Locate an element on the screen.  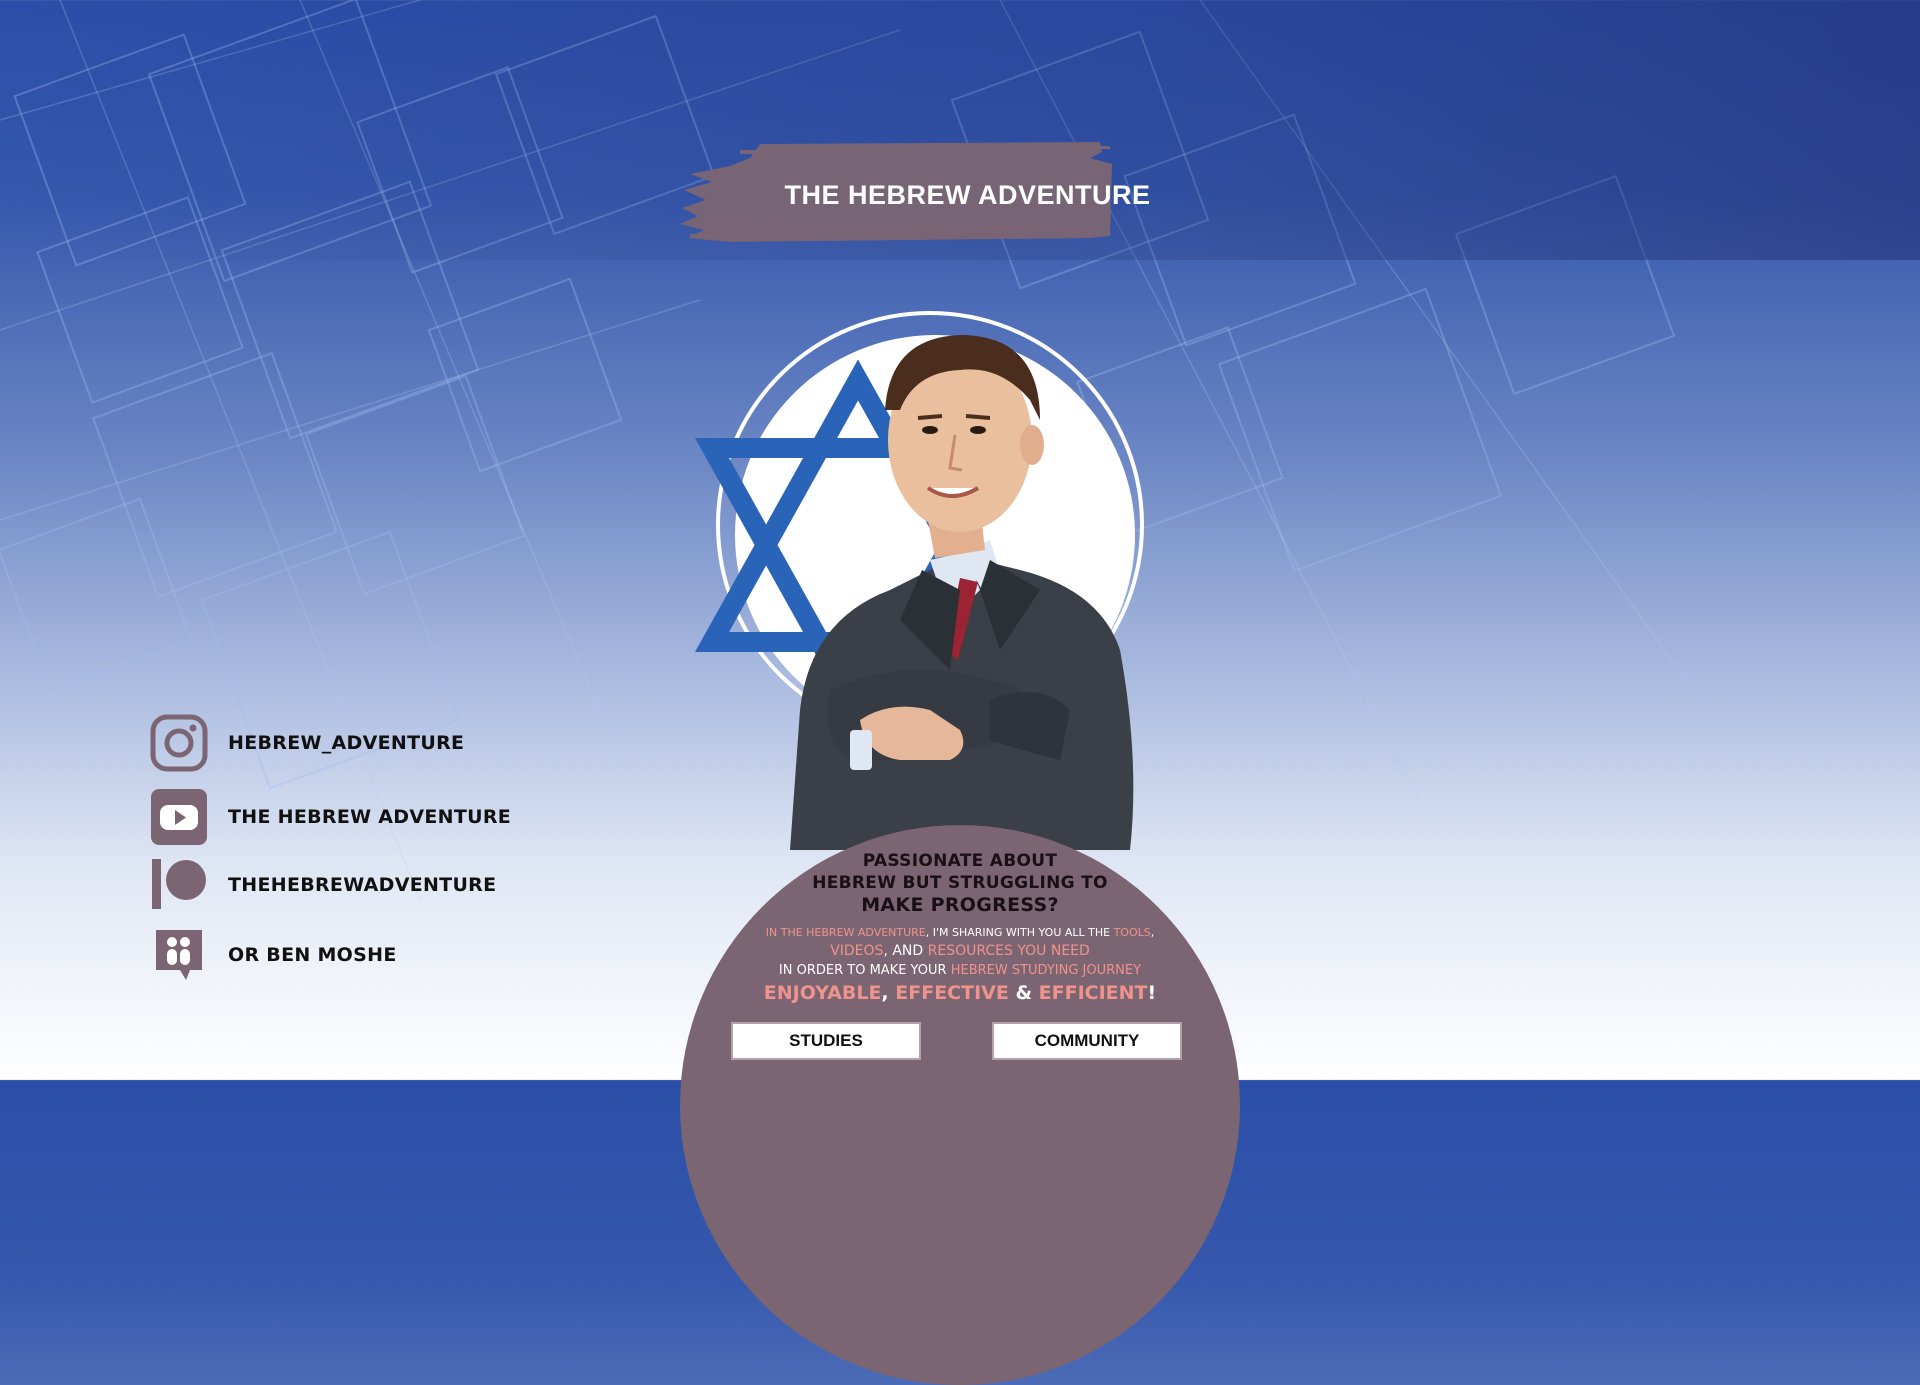
highlight-text: HEBREW STUDYING JOURNEY is located at coordinates (1046, 970).